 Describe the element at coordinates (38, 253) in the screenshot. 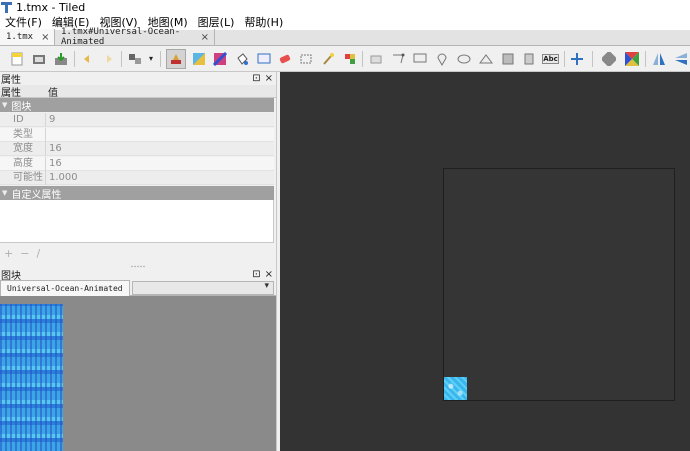

I see `rename-property-icon: /` at that location.